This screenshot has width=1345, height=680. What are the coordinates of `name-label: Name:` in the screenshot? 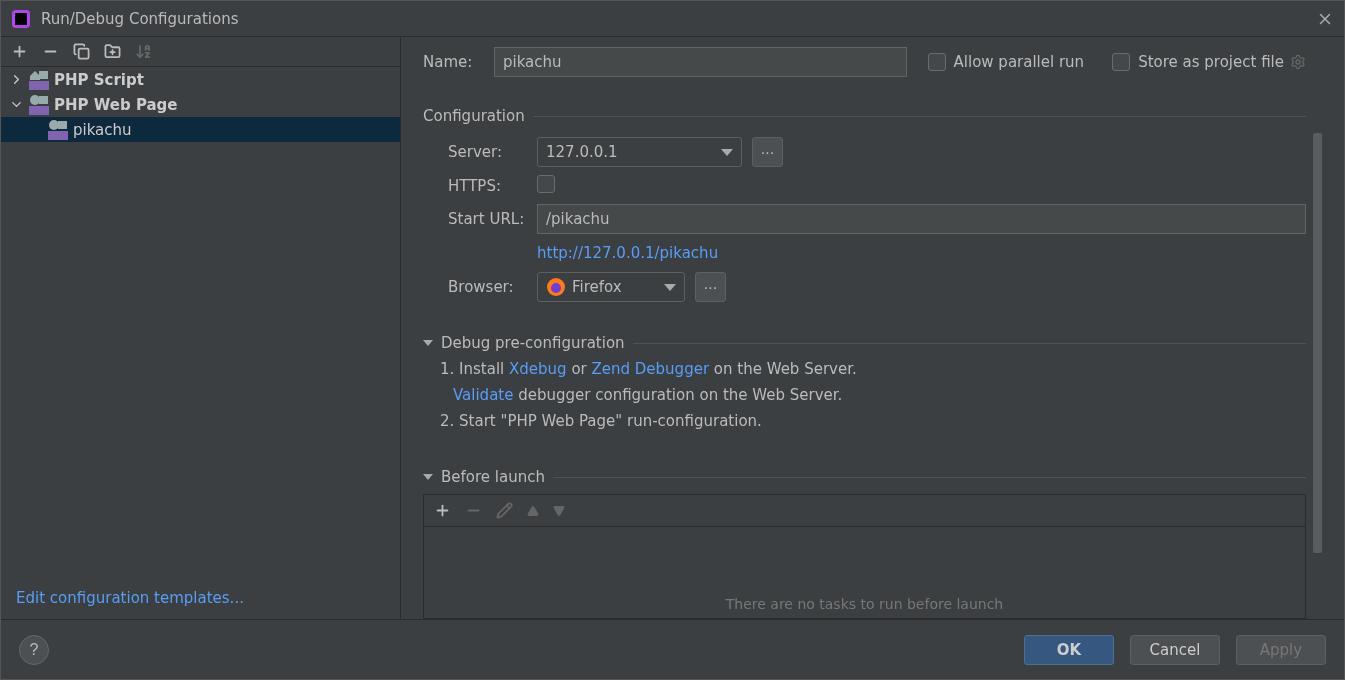 It's located at (448, 62).